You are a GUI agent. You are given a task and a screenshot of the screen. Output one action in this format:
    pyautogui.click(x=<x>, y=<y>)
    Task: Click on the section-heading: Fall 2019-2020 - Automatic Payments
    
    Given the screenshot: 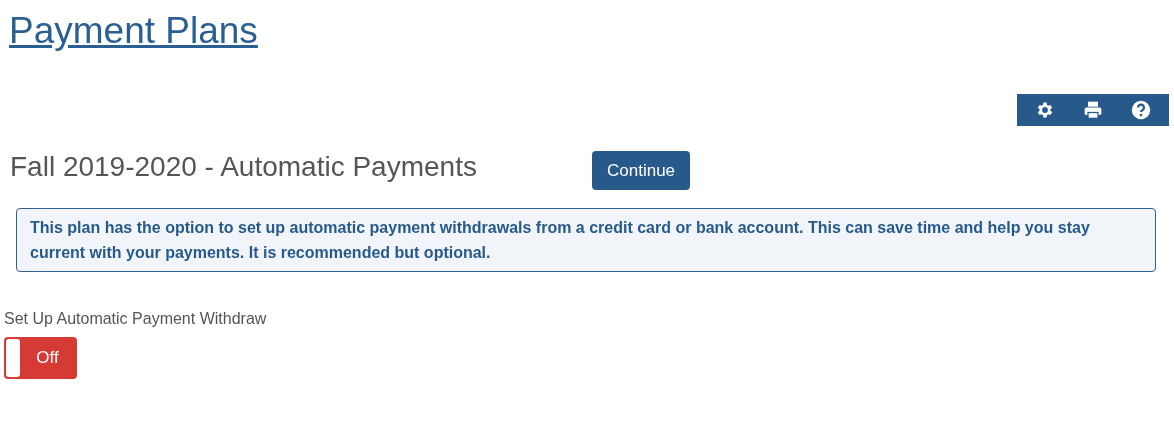 What is the action you would take?
    pyautogui.click(x=244, y=167)
    